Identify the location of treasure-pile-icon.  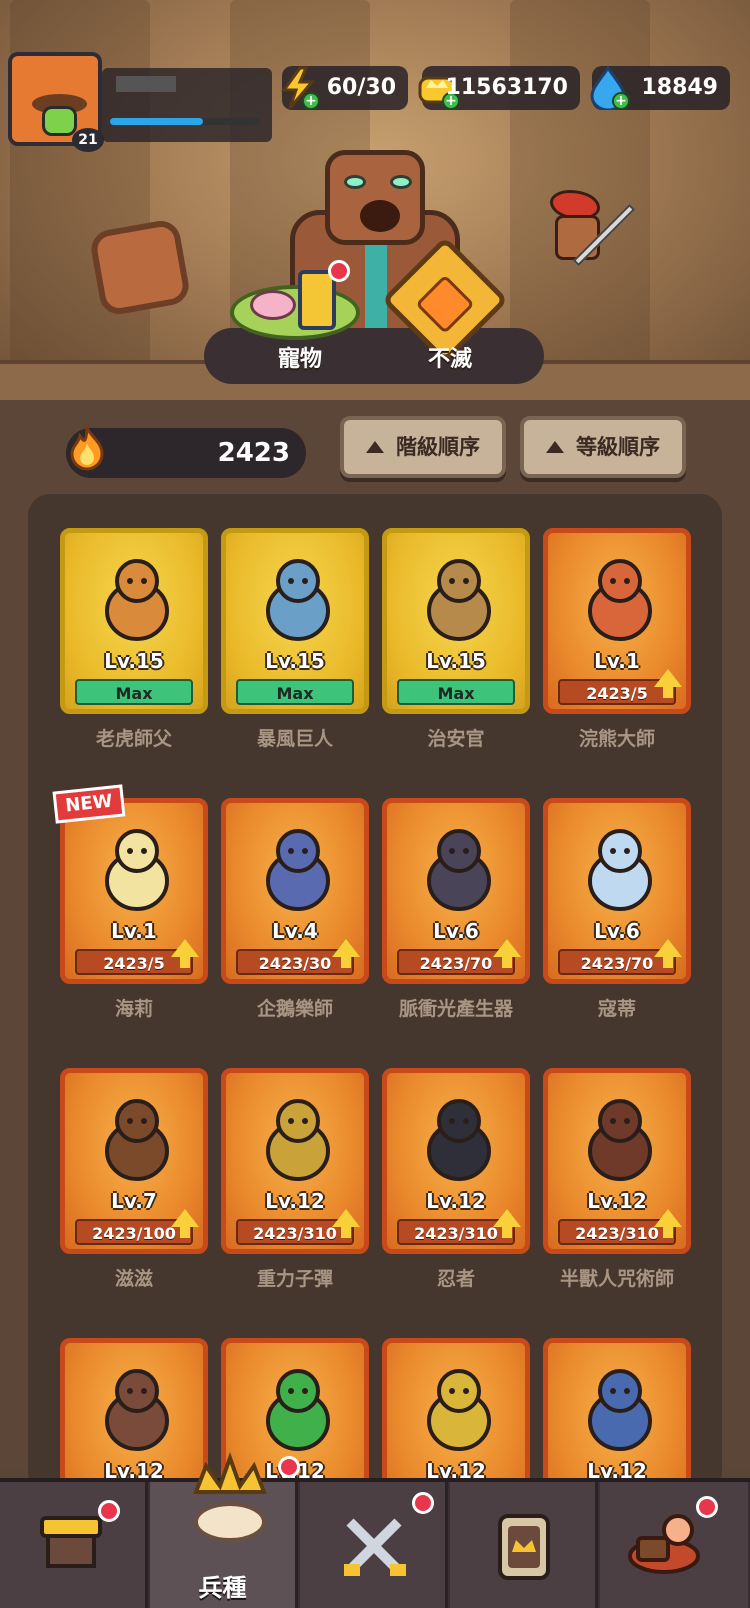
(664, 1544).